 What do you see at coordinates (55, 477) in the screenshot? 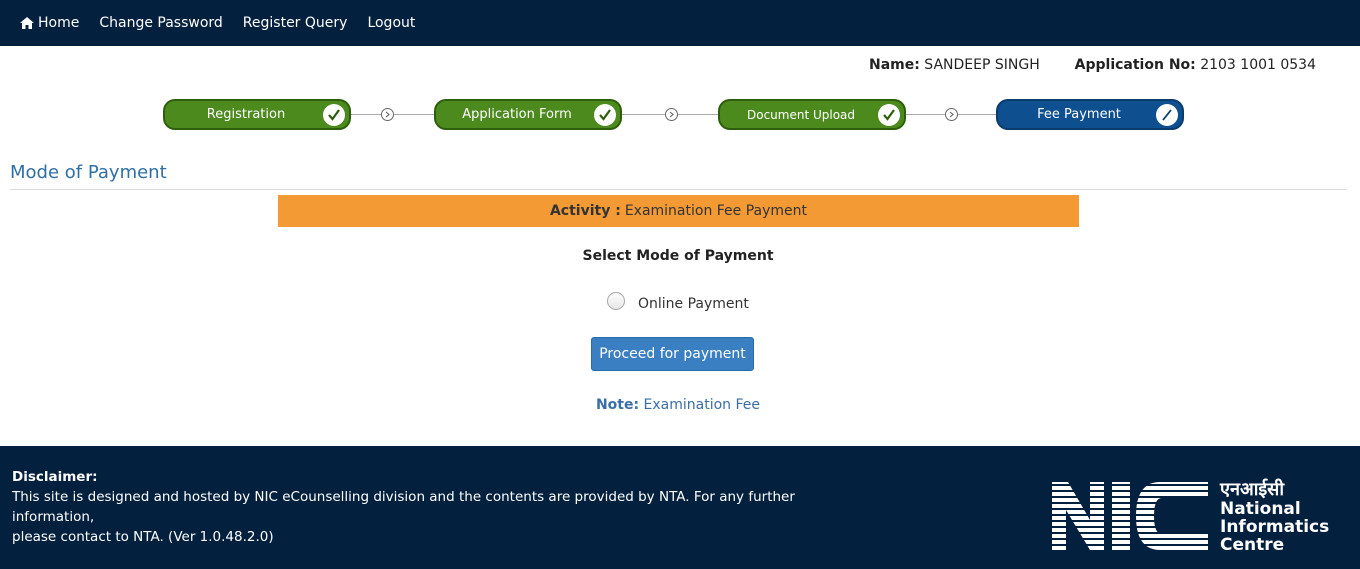
I see `disclaimer-title: Disclaimer:` at bounding box center [55, 477].